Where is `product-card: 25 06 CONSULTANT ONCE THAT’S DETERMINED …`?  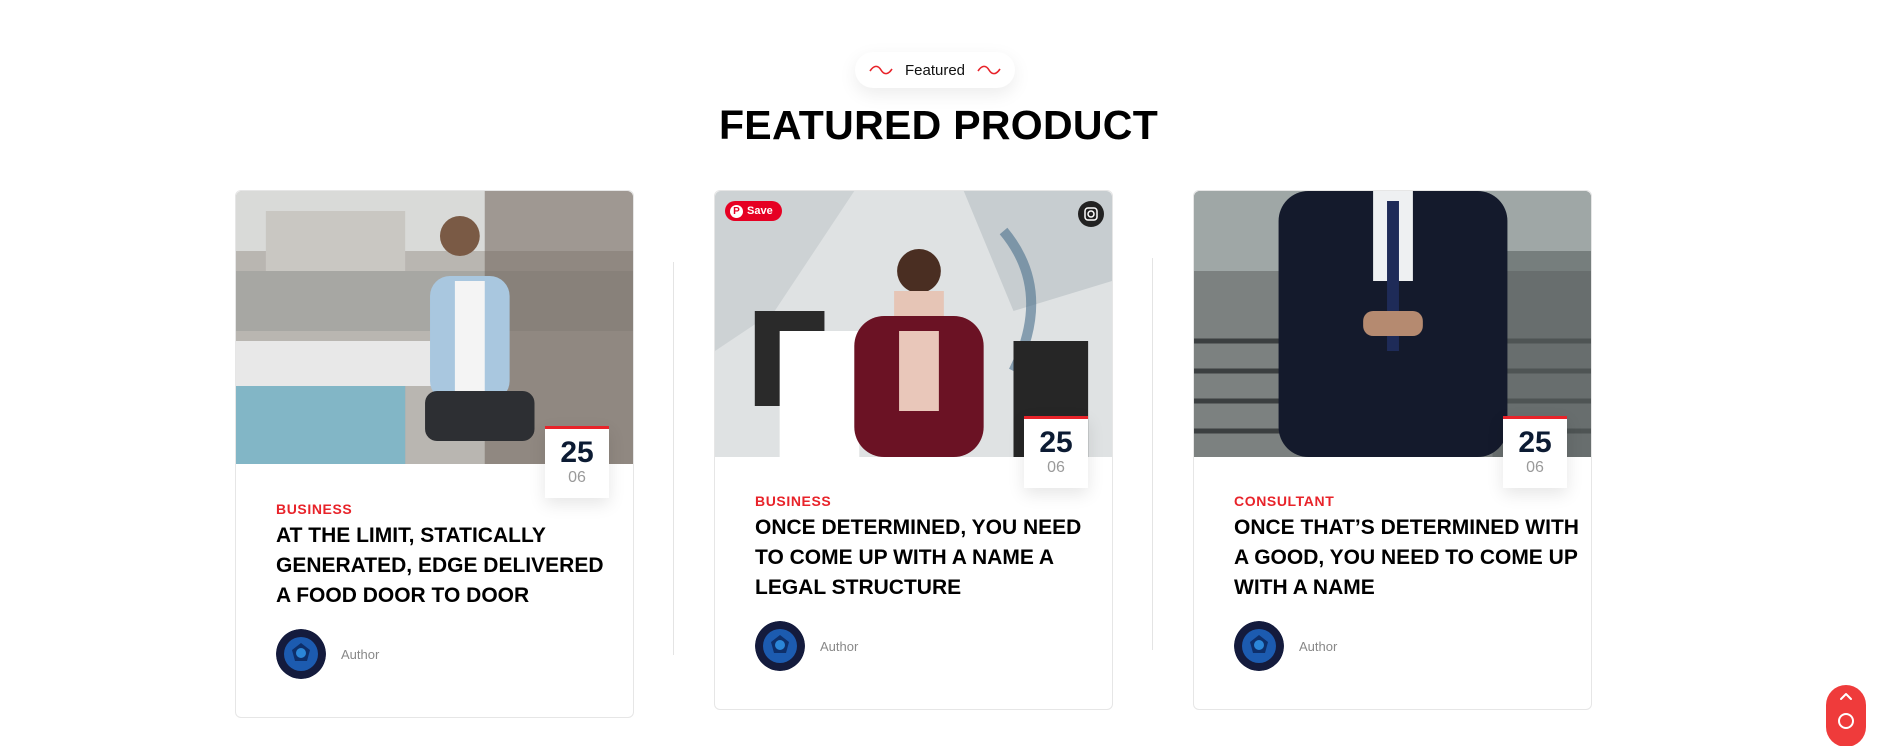 product-card: 25 06 CONSULTANT ONCE THAT’S DETERMINED … is located at coordinates (1392, 450).